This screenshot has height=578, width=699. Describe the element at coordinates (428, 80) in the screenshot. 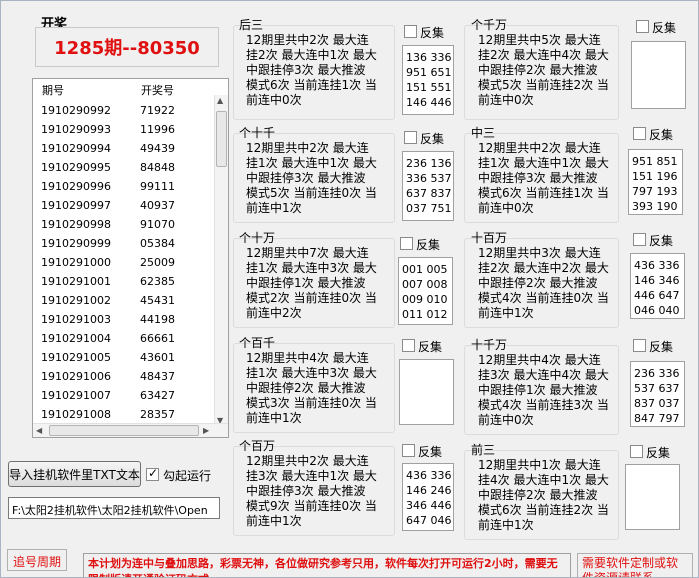

I see `number-list: 136 336 951 651 151 551 146 446` at that location.